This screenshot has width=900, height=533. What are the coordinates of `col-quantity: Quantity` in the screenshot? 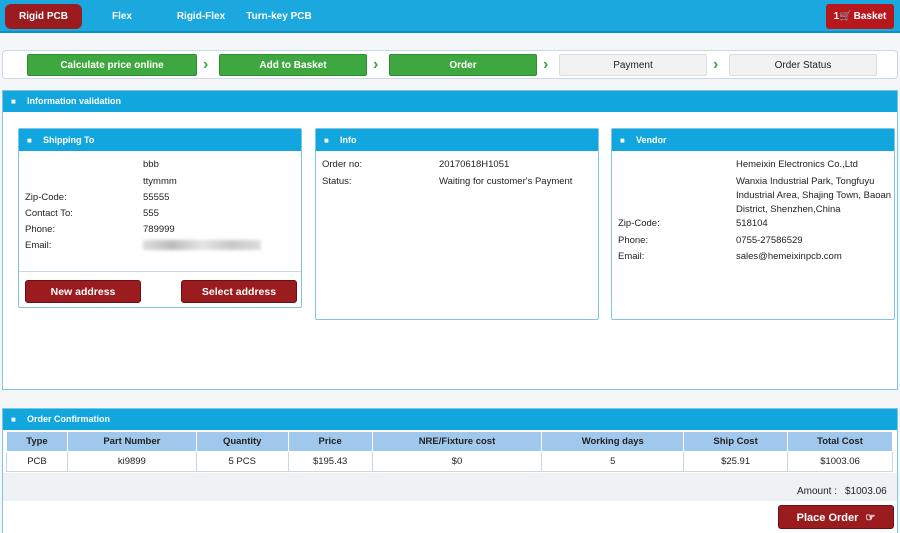 It's located at (242, 441).